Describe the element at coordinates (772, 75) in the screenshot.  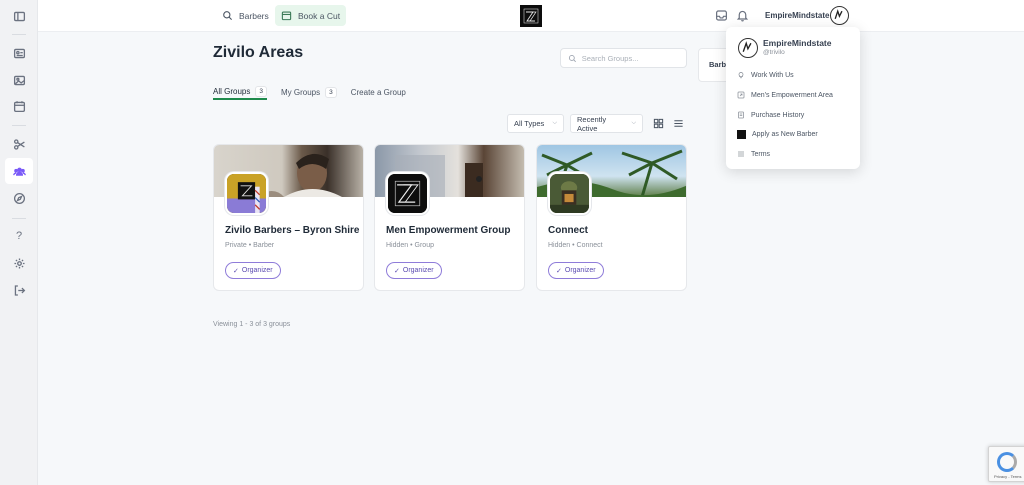
I see `menu-item-label: Work With Us` at that location.